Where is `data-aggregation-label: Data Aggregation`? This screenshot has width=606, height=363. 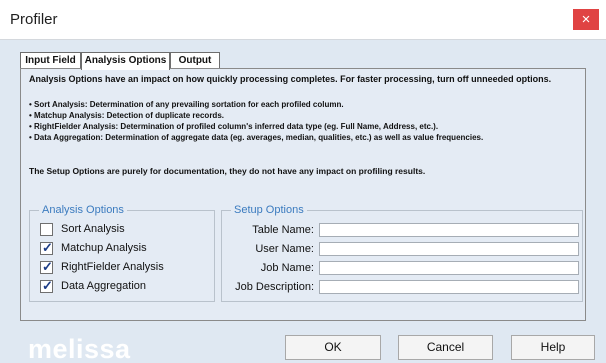
data-aggregation-label: Data Aggregation is located at coordinates (104, 286).